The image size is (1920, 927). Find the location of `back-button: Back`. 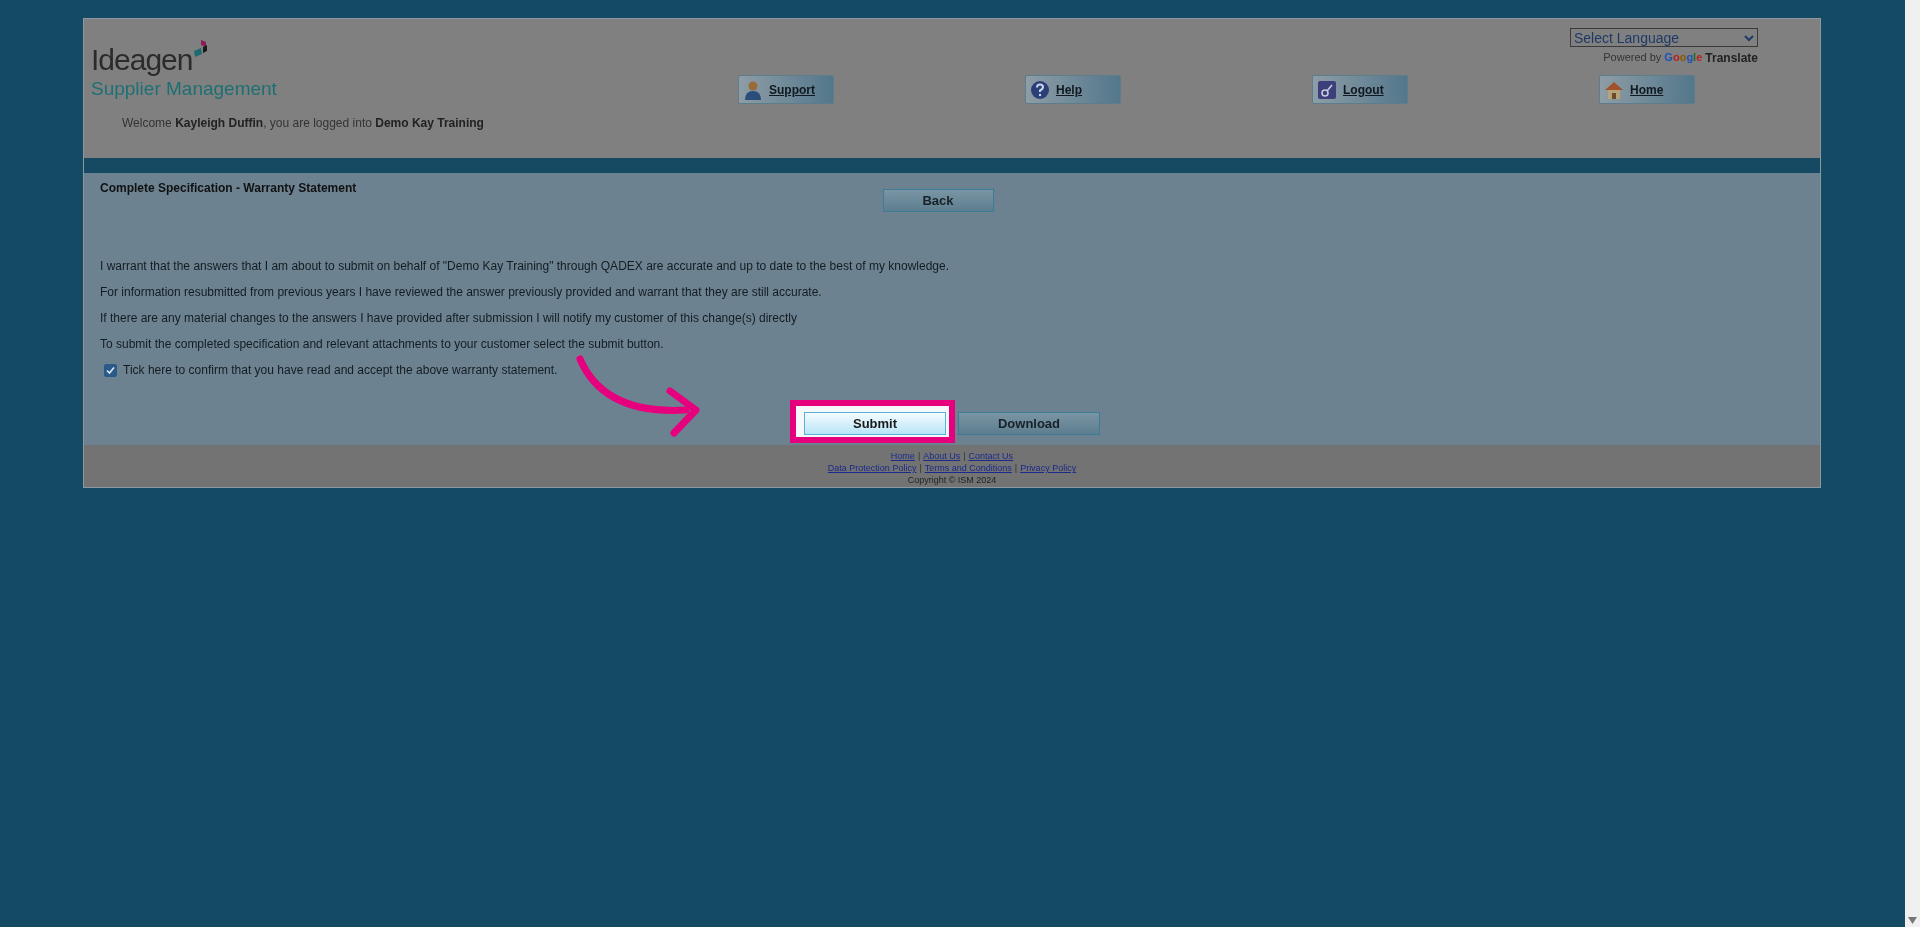

back-button: Back is located at coordinates (938, 200).